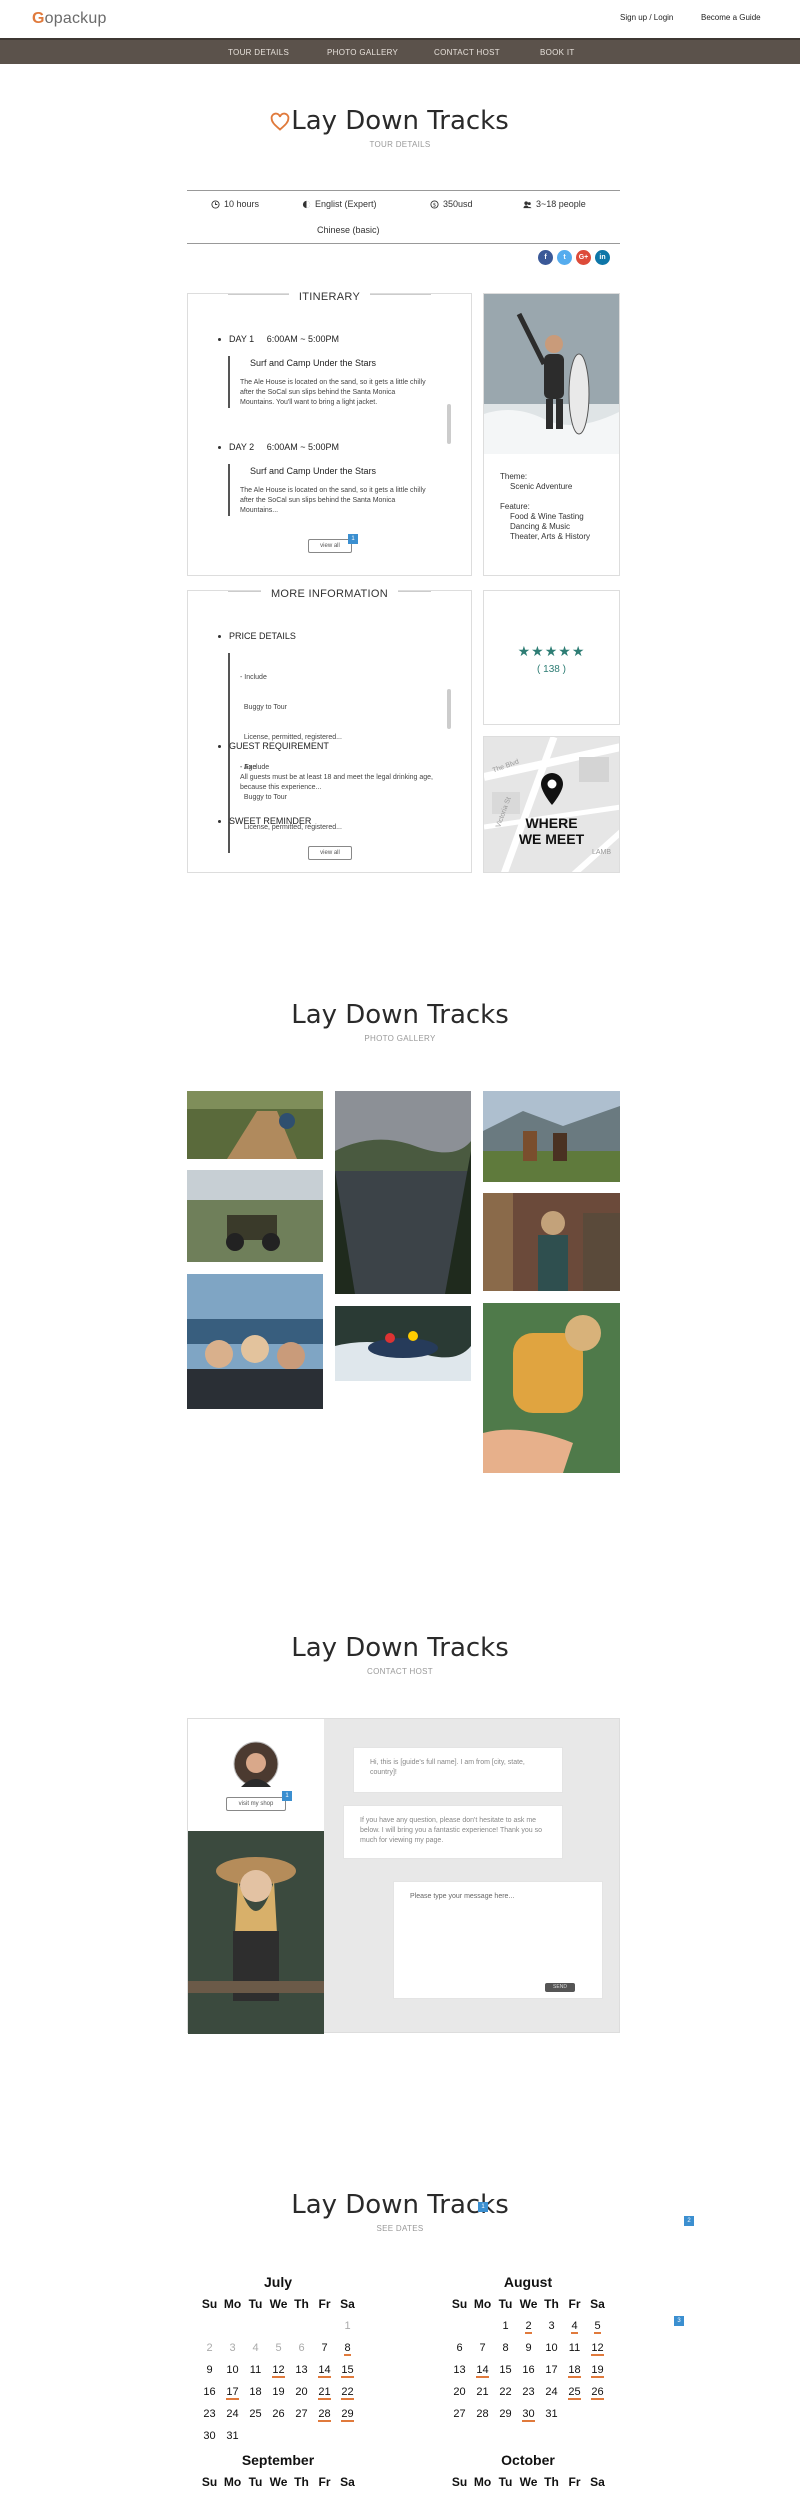  What do you see at coordinates (403, 1343) in the screenshot?
I see `gallery-photo-rafting` at bounding box center [403, 1343].